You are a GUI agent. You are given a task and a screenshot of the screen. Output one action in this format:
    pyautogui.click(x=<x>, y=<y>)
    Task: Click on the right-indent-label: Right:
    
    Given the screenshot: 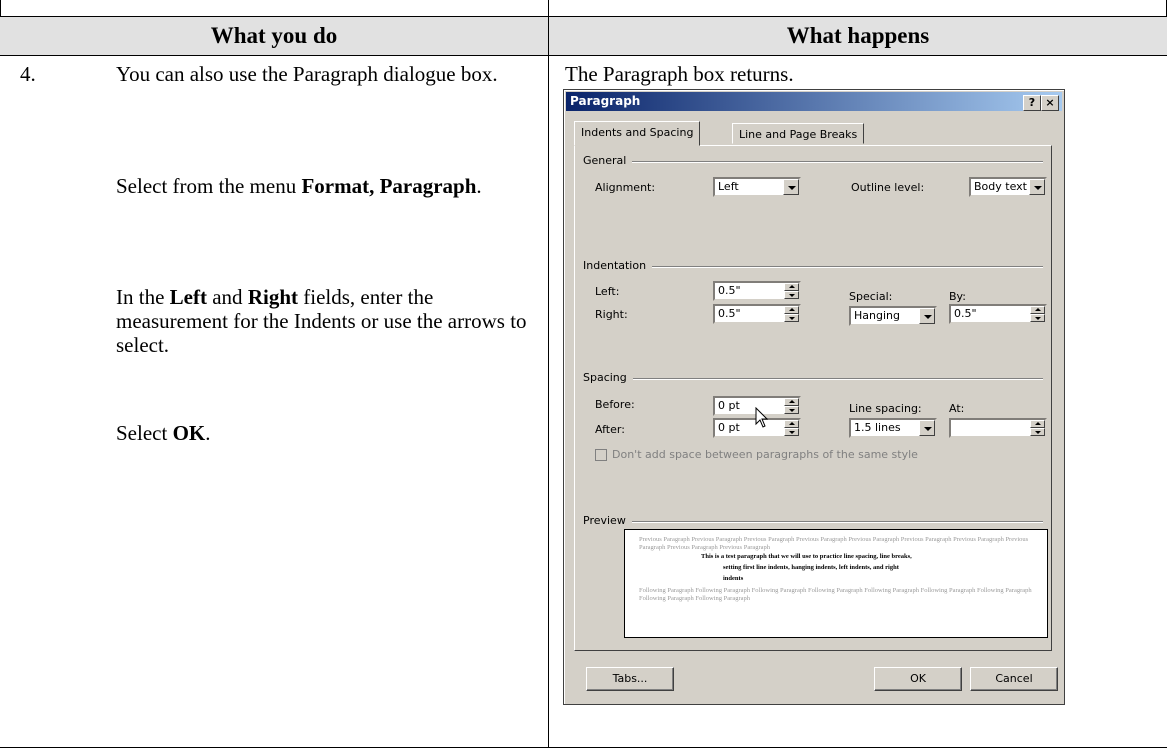 What is the action you would take?
    pyautogui.click(x=611, y=314)
    